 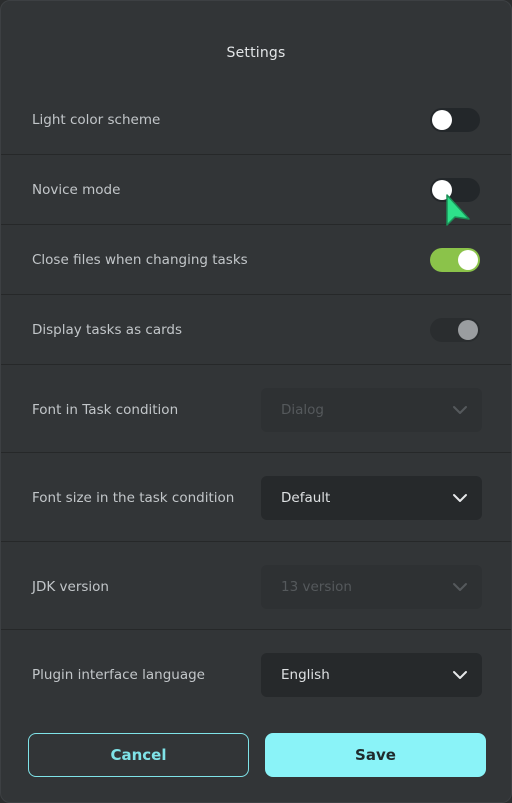 I want to click on setting-label-jdk-version: JDK version, so click(x=70, y=587).